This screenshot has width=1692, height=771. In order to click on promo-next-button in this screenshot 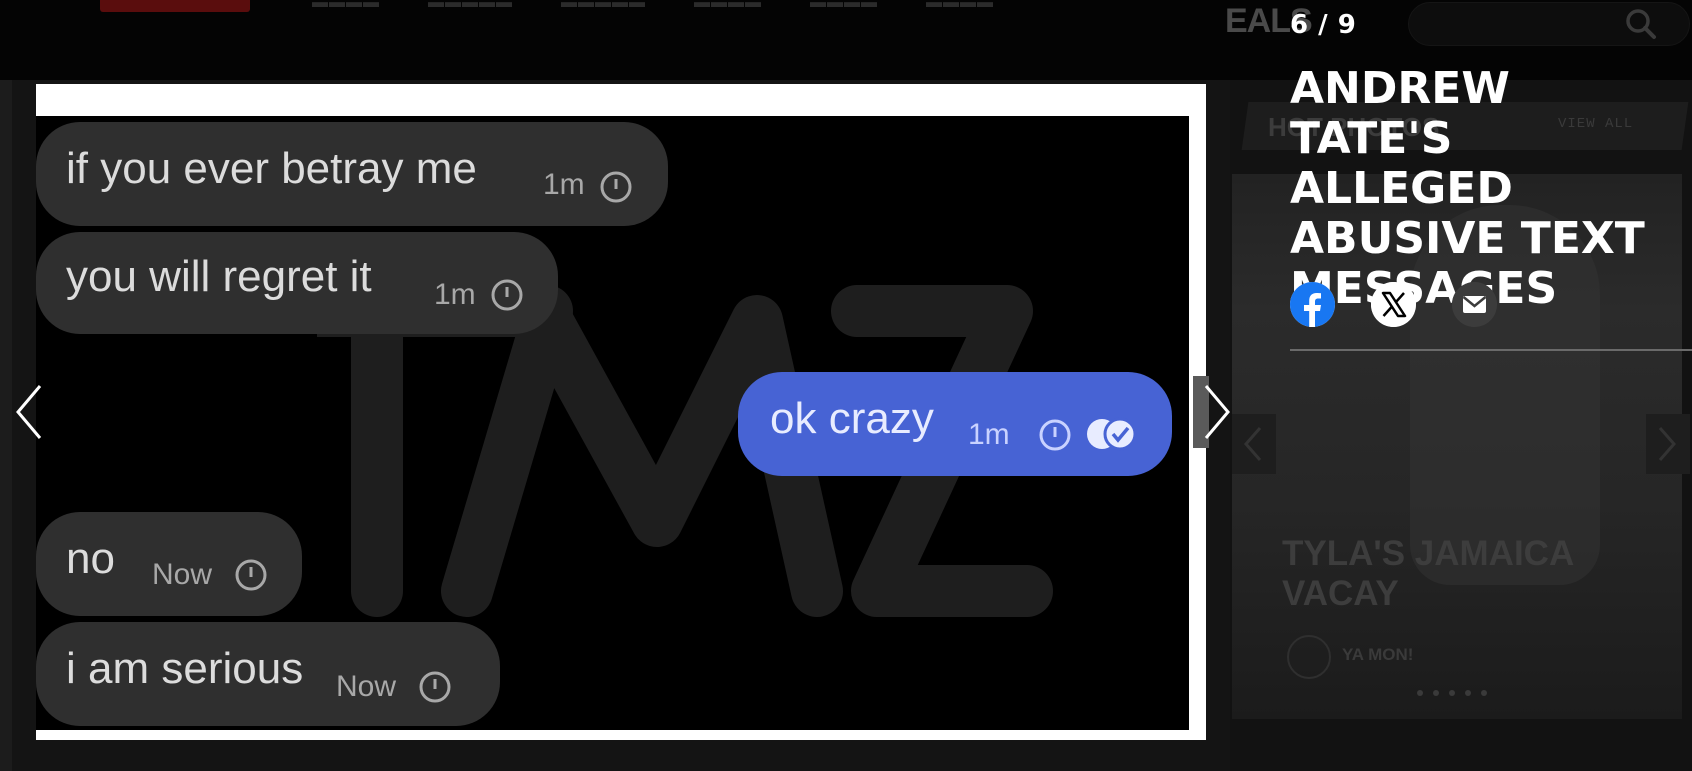, I will do `click(1668, 444)`.